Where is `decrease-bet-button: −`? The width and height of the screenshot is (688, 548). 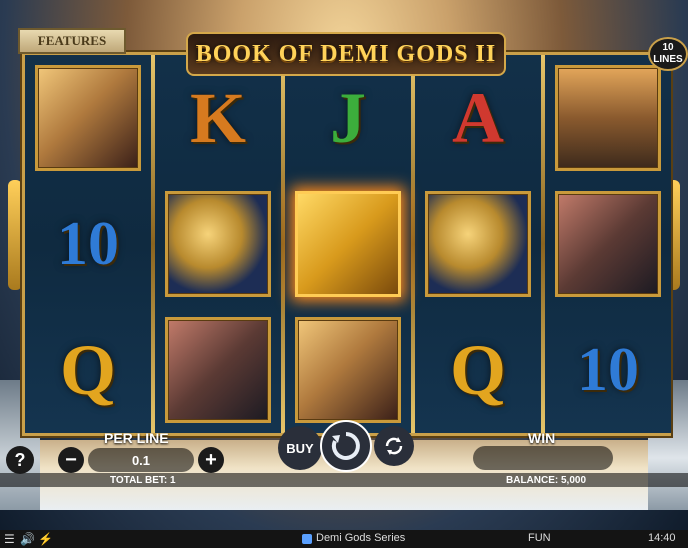
decrease-bet-button: − is located at coordinates (71, 460).